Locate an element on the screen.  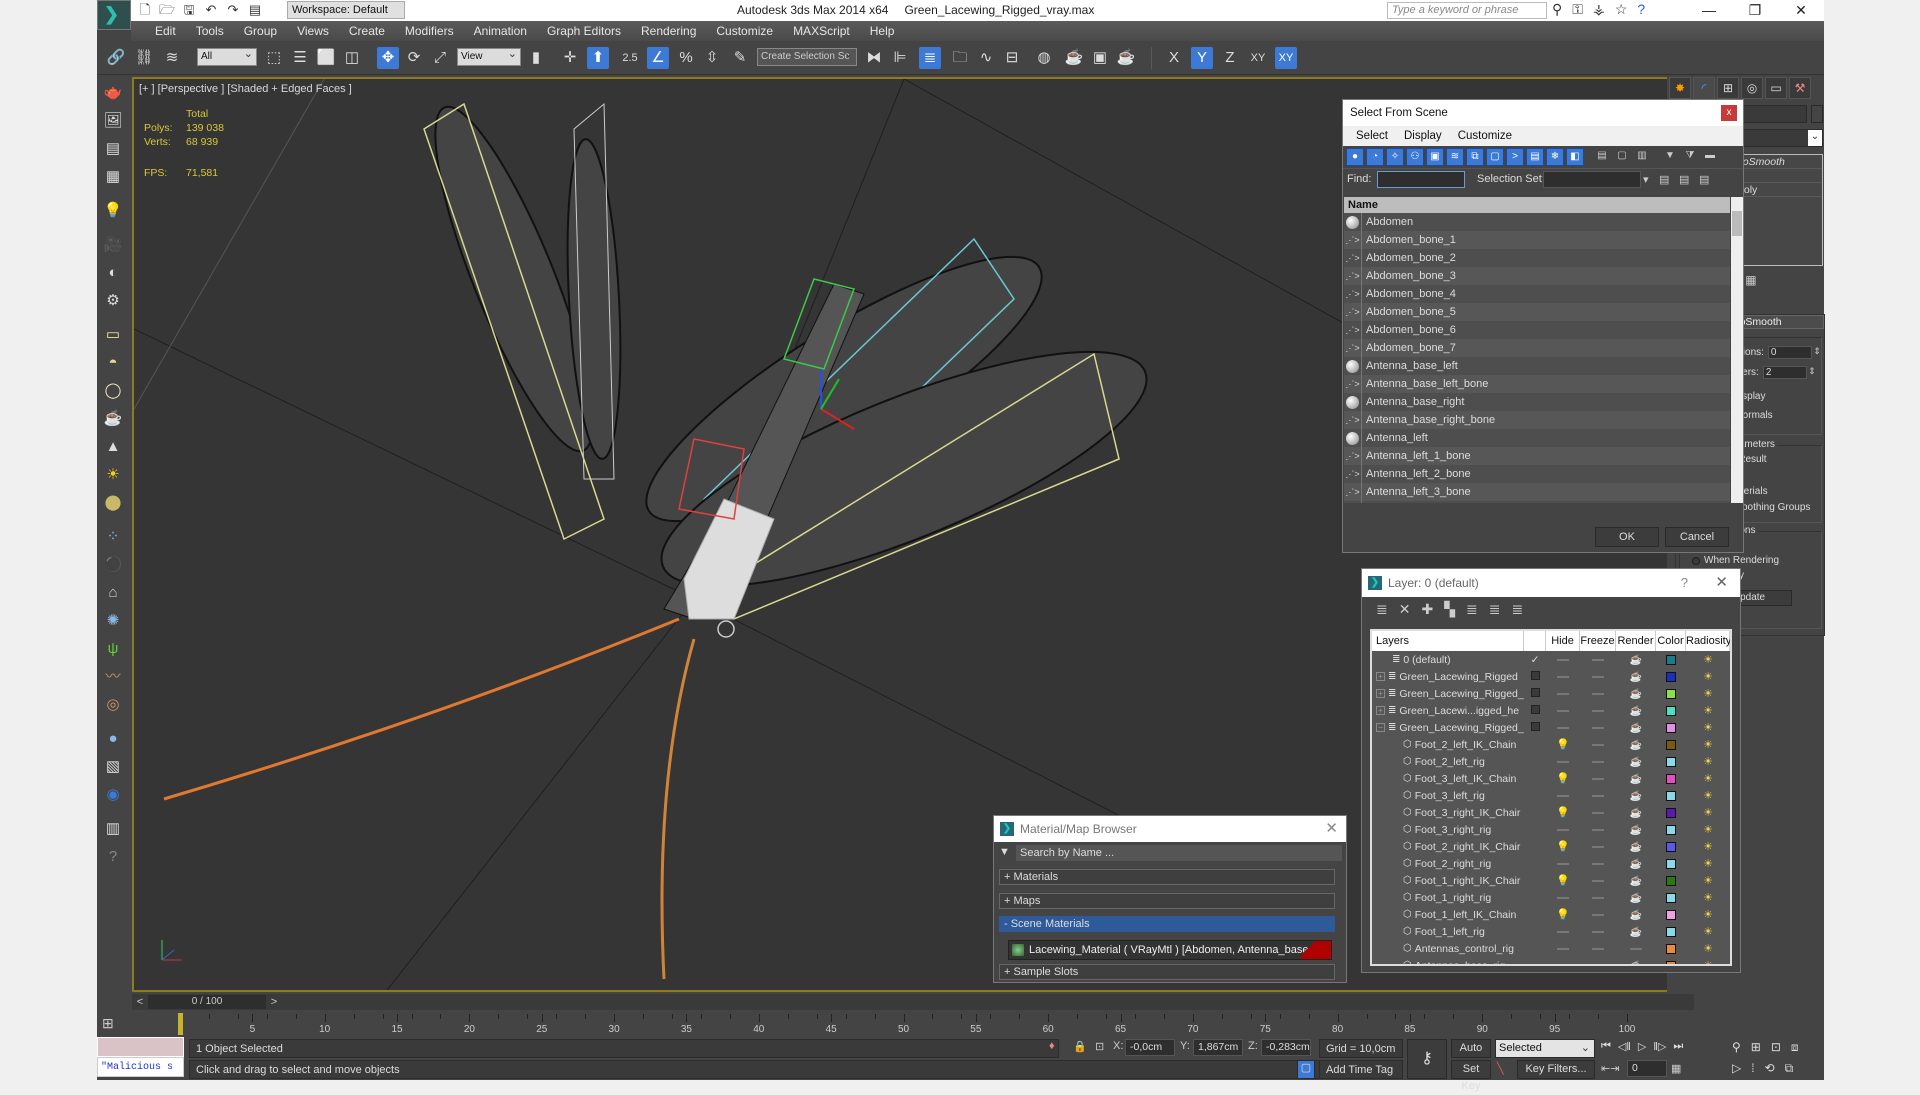
x-coordinate-input: -0,0cm is located at coordinates (1150, 1047).